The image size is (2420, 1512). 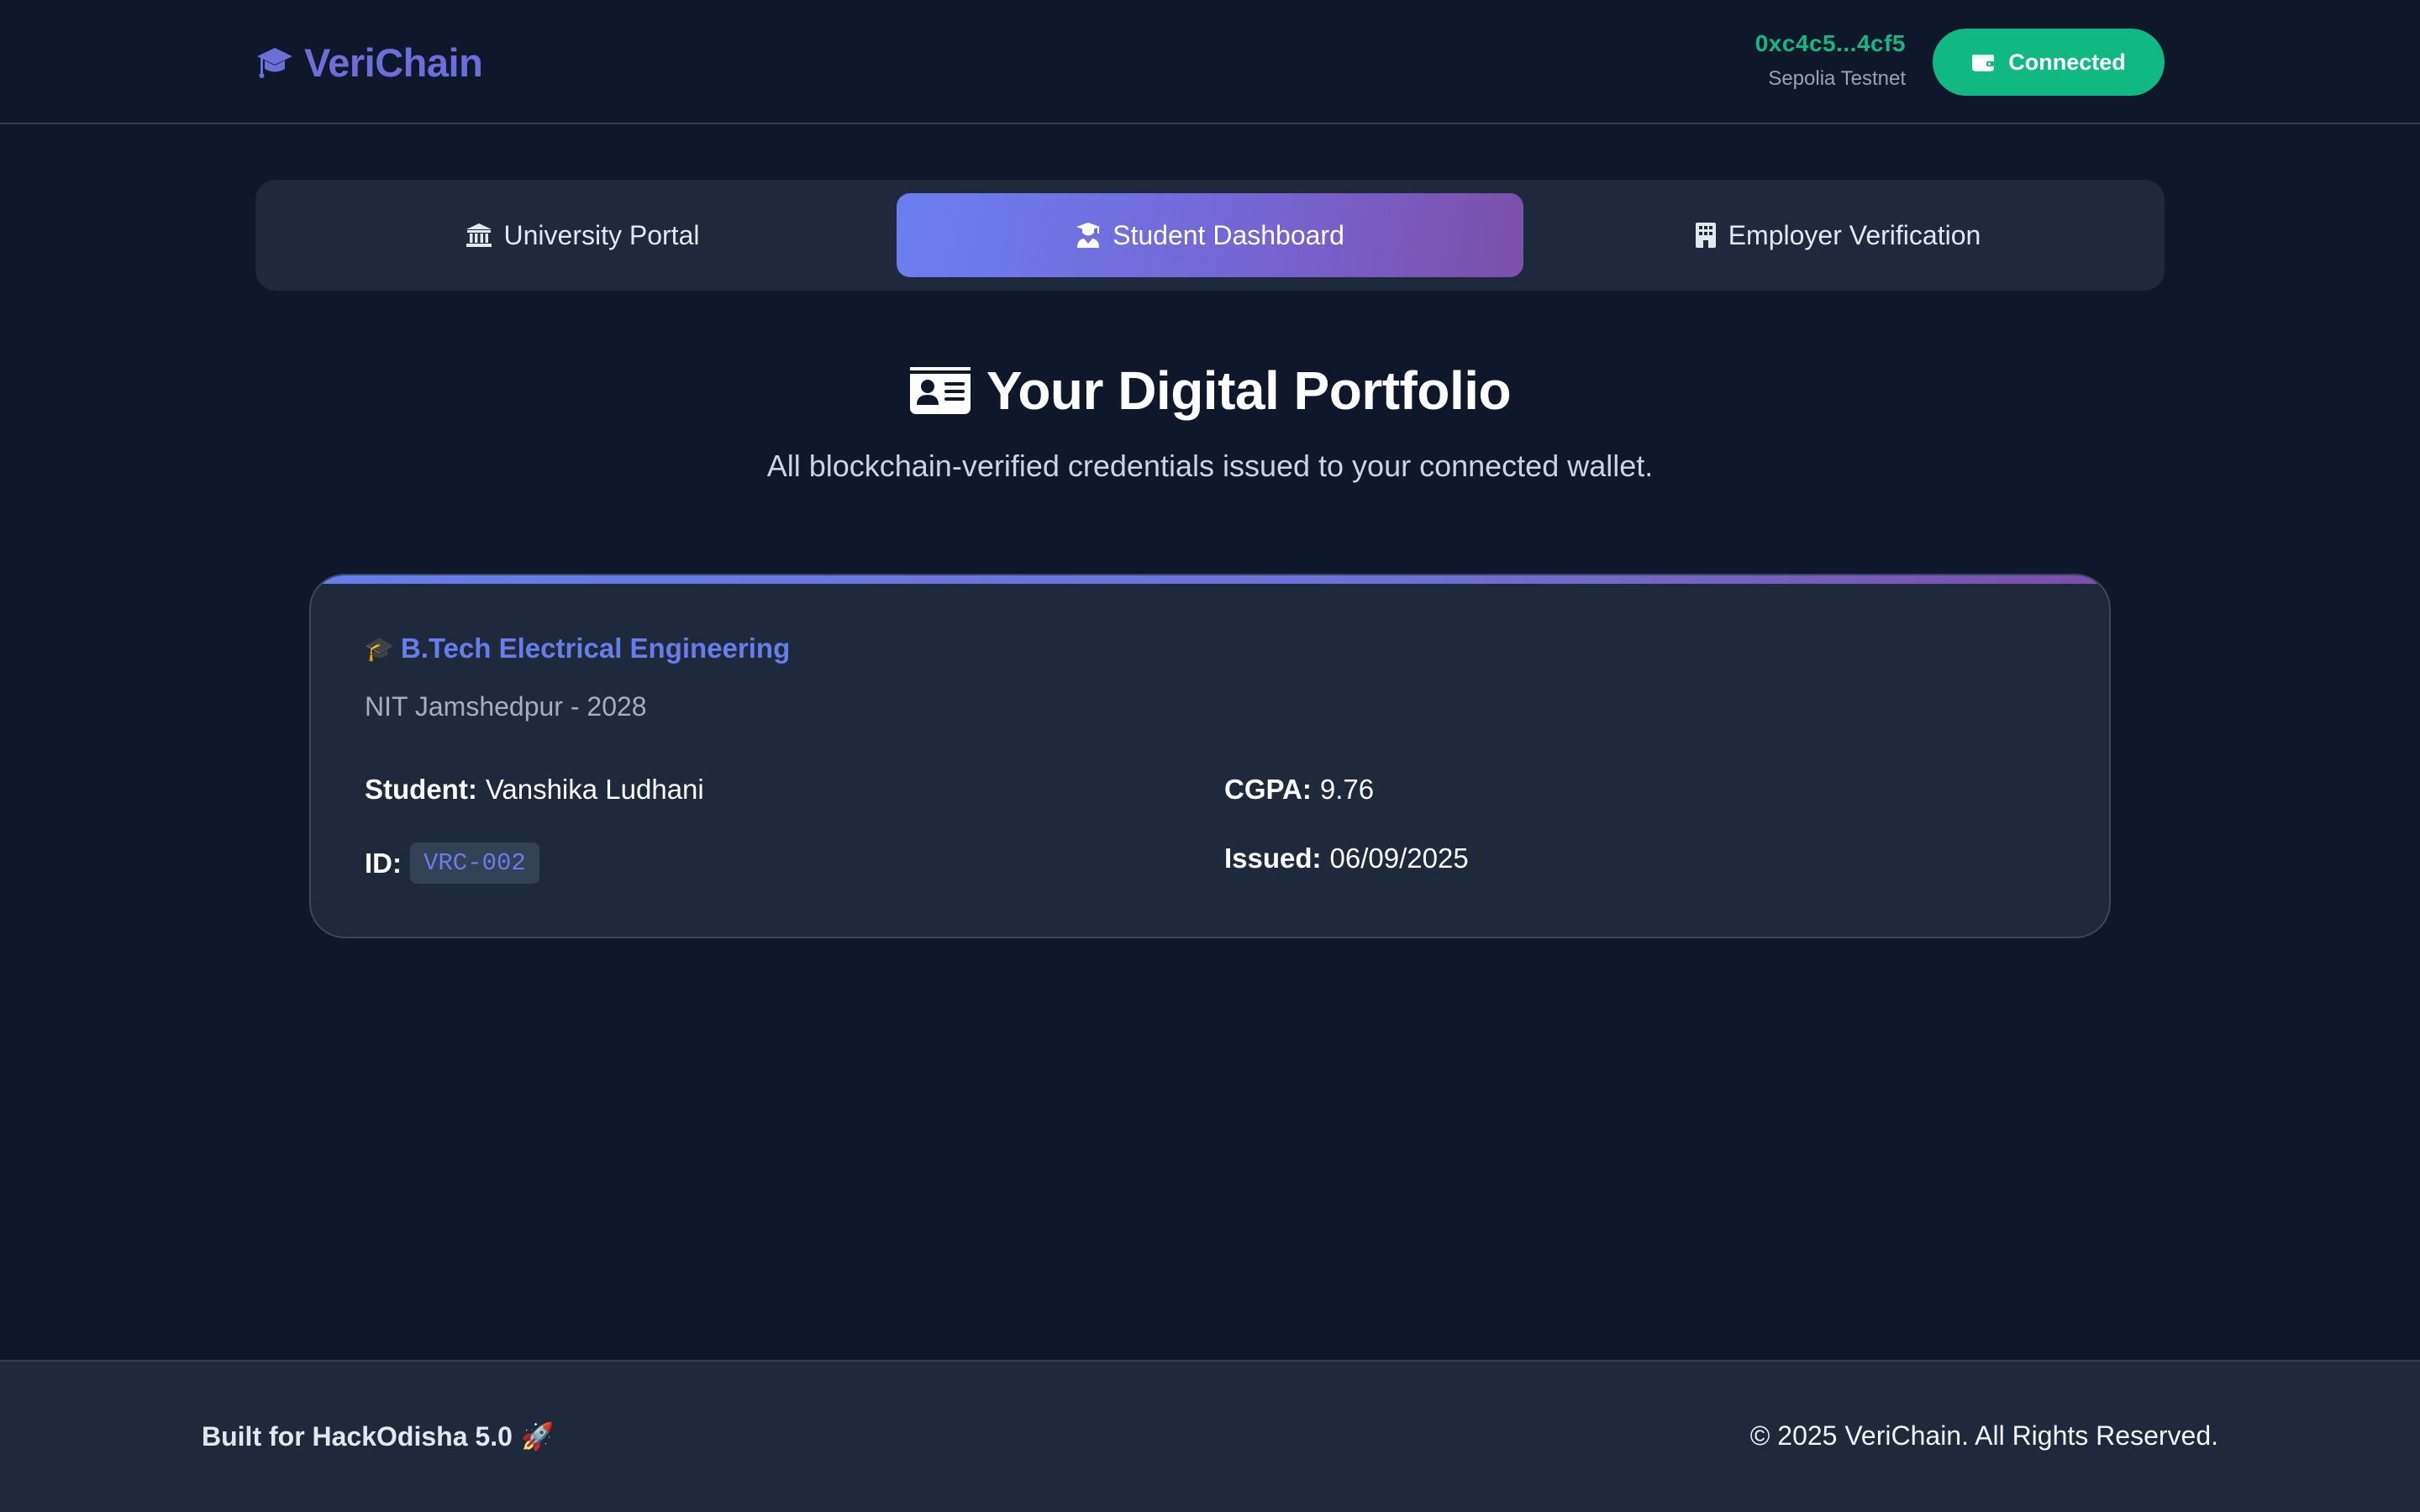 I want to click on cgpa-field: CGPA: 9.76, so click(x=1299, y=790).